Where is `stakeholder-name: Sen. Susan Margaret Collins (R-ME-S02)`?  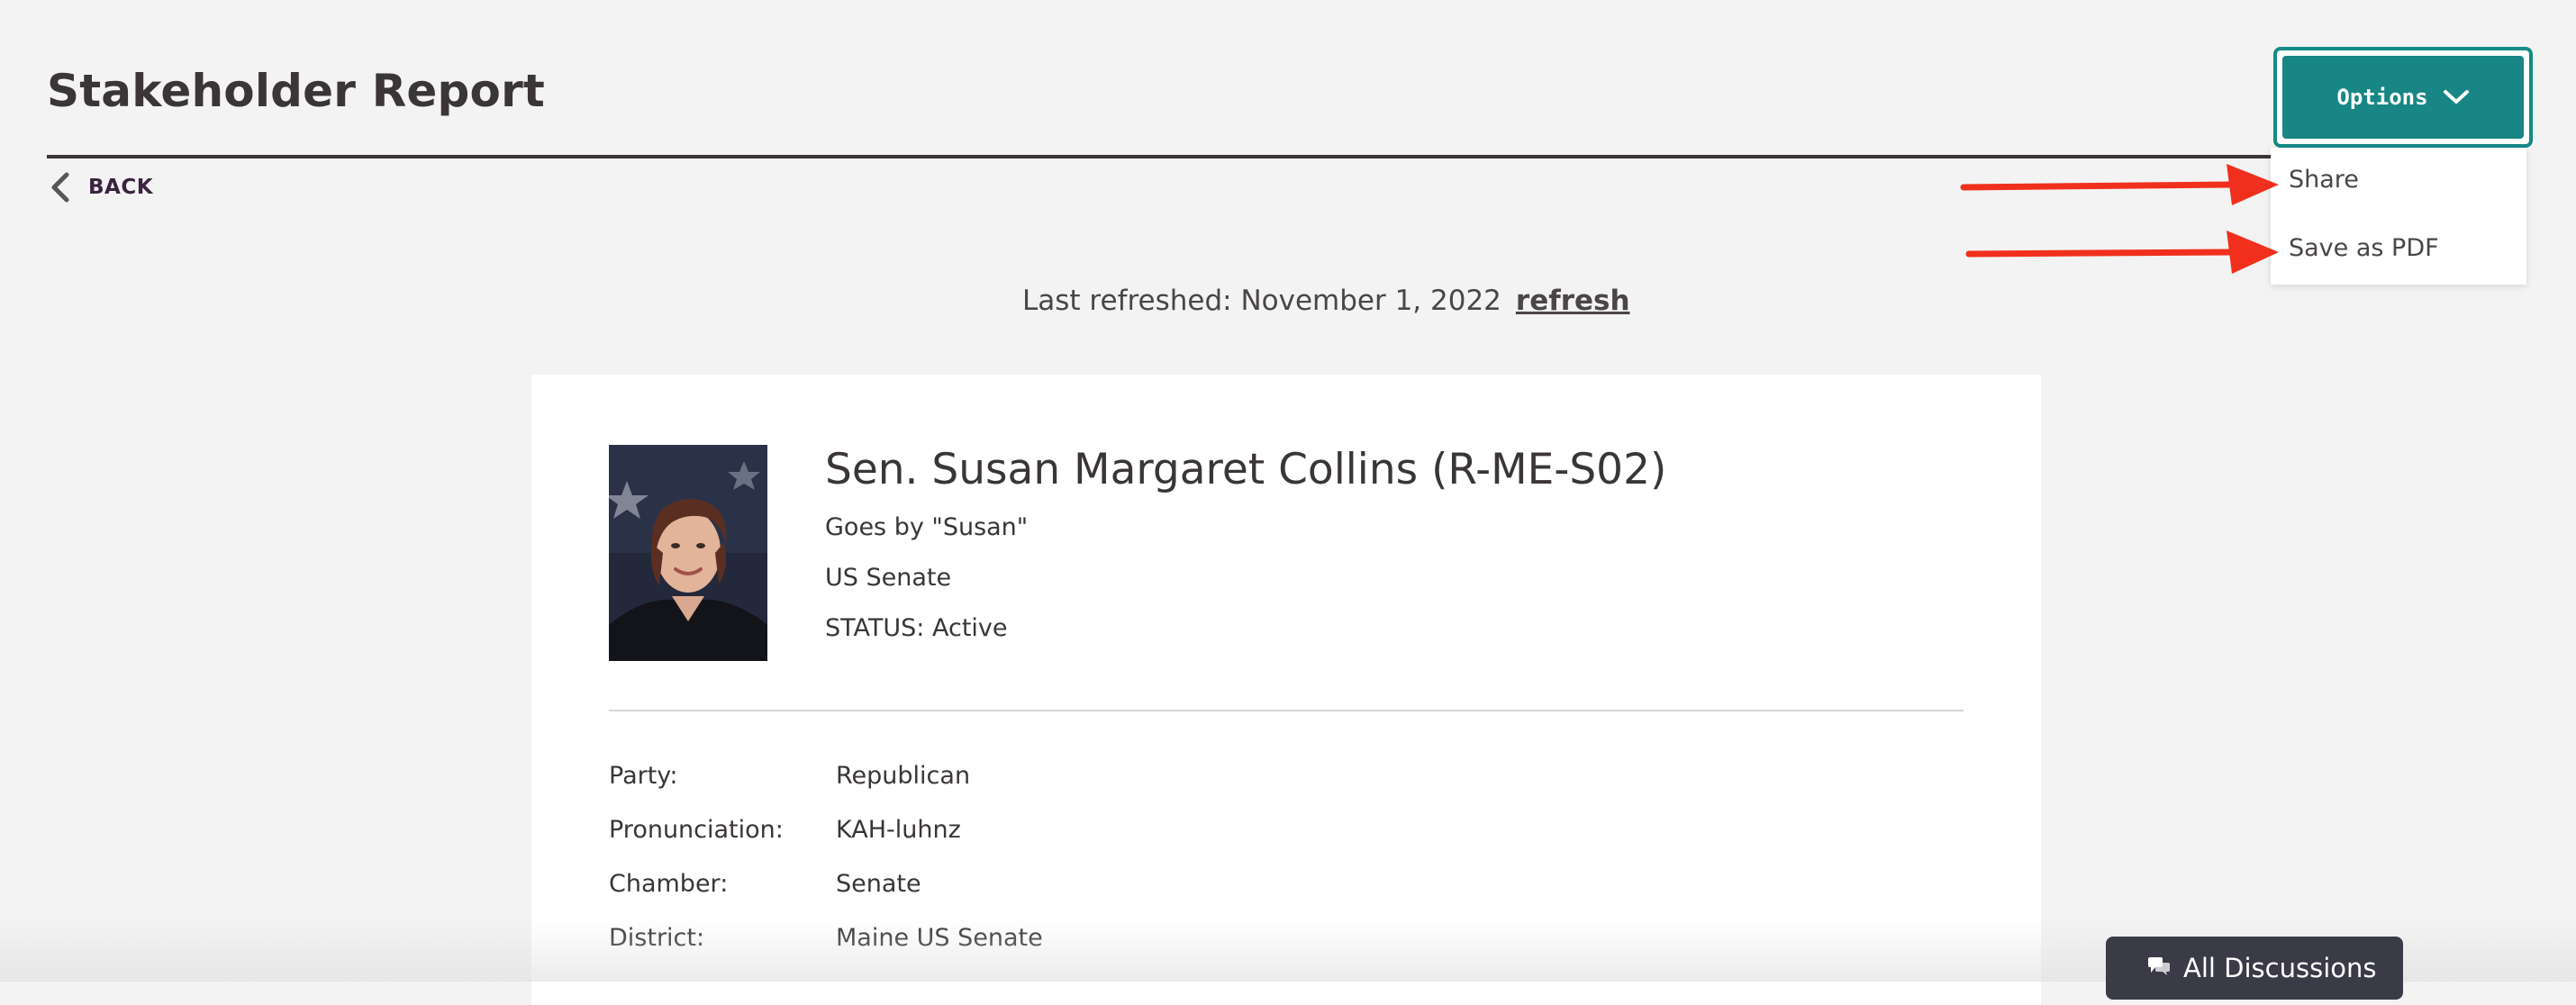
stakeholder-name: Sen. Susan Margaret Collins (R-ME-S02) is located at coordinates (1246, 469).